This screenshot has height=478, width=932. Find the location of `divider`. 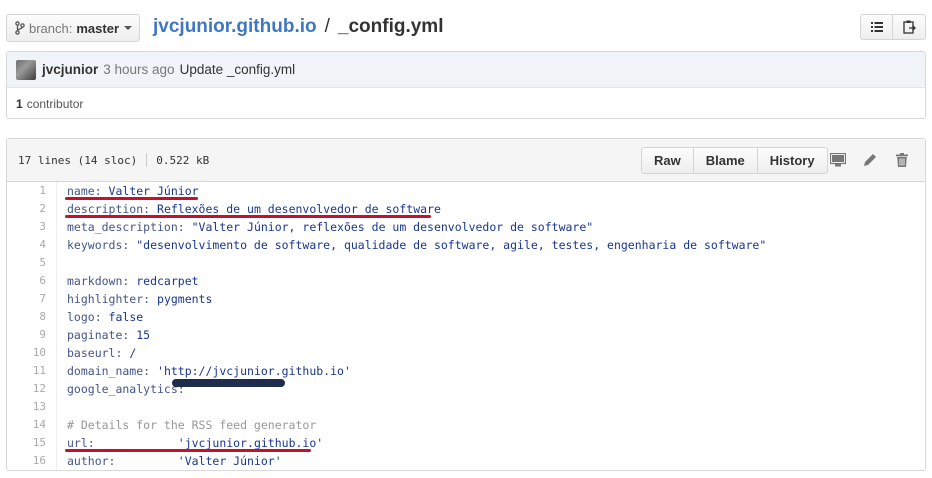

divider is located at coordinates (147, 160).